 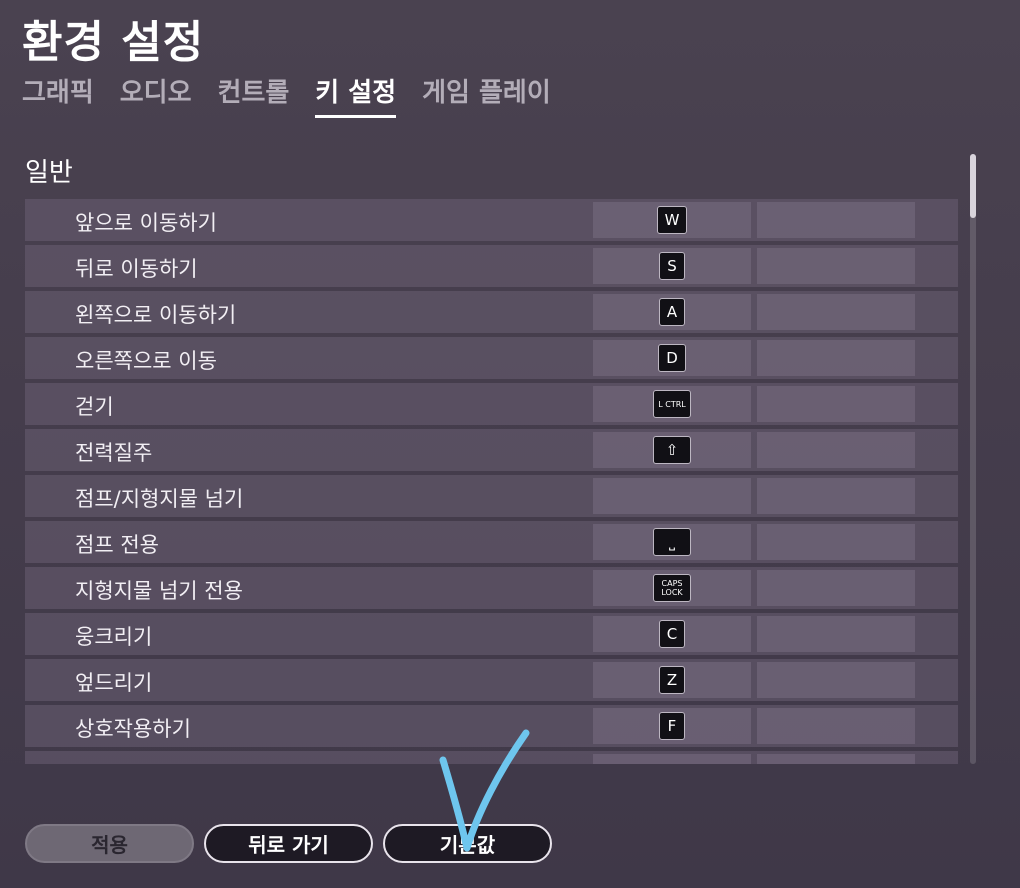 What do you see at coordinates (356, 95) in the screenshot?
I see `tab-key-bindings: 키 설정` at bounding box center [356, 95].